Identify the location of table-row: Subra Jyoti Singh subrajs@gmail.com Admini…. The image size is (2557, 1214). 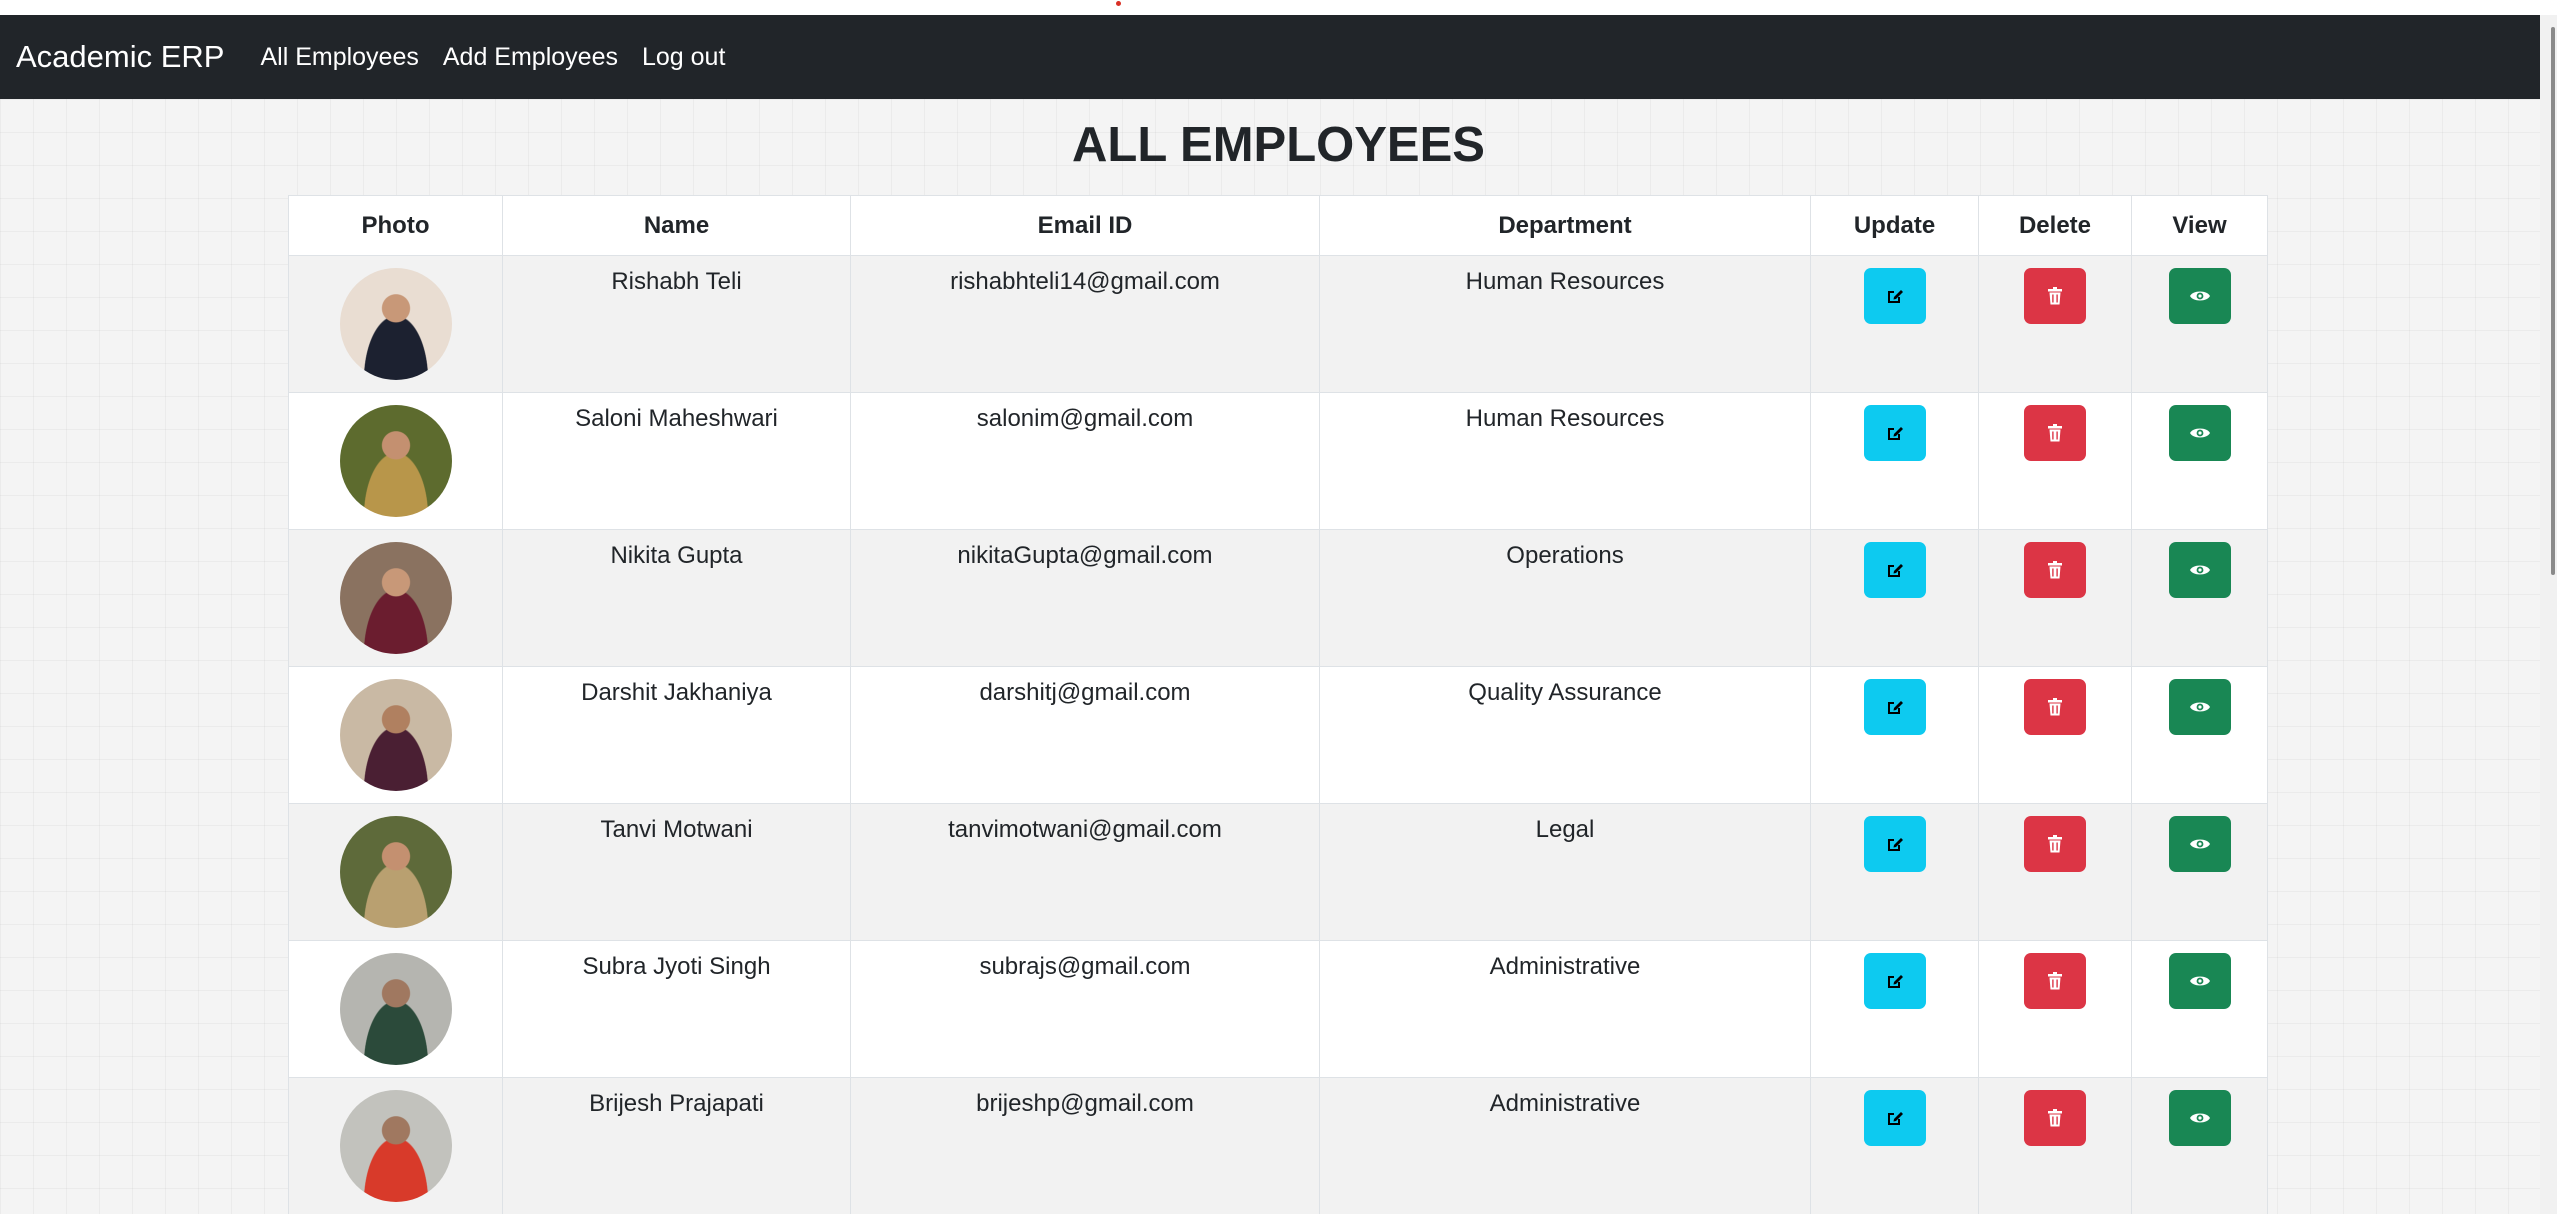
(1278, 1009).